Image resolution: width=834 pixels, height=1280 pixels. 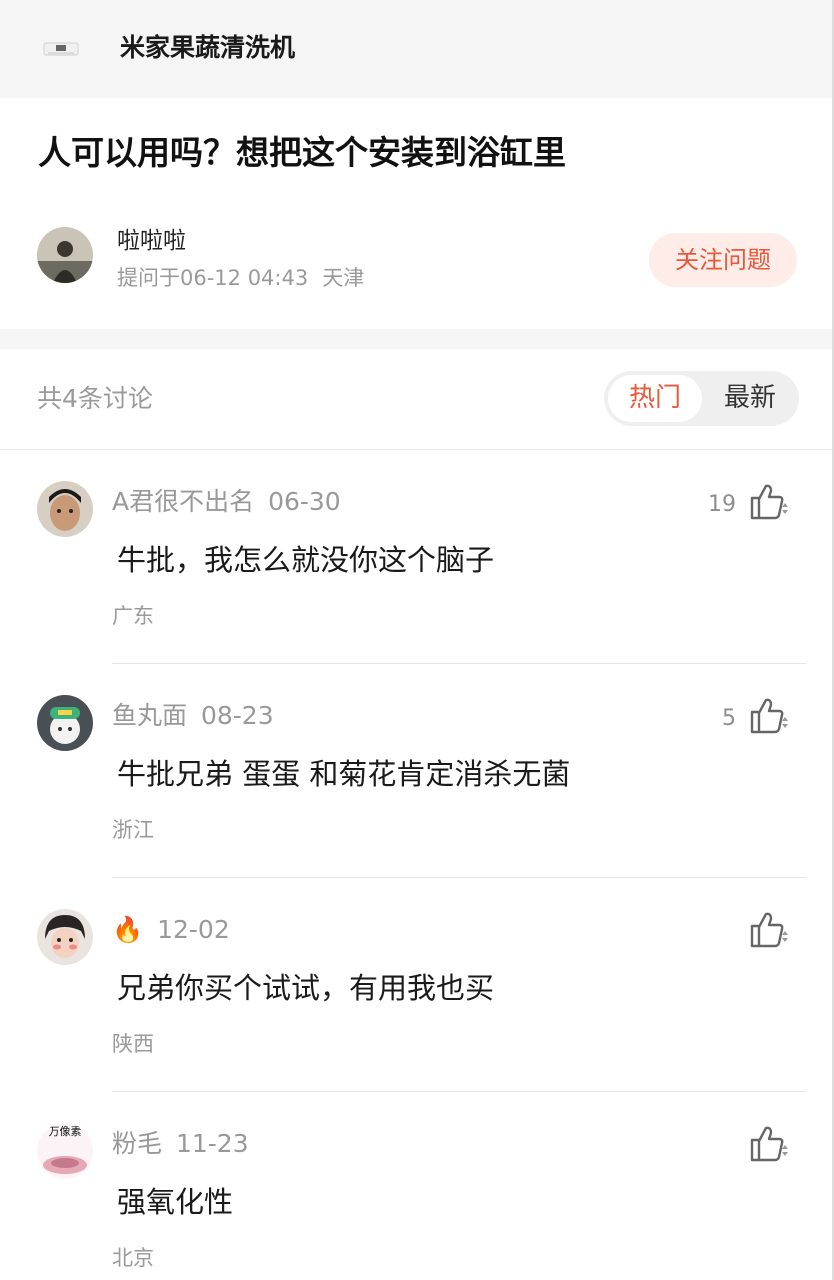 What do you see at coordinates (344, 774) in the screenshot?
I see `comment-text: 牛批兄弟 蛋蛋 和菊花肯定消杀无菌` at bounding box center [344, 774].